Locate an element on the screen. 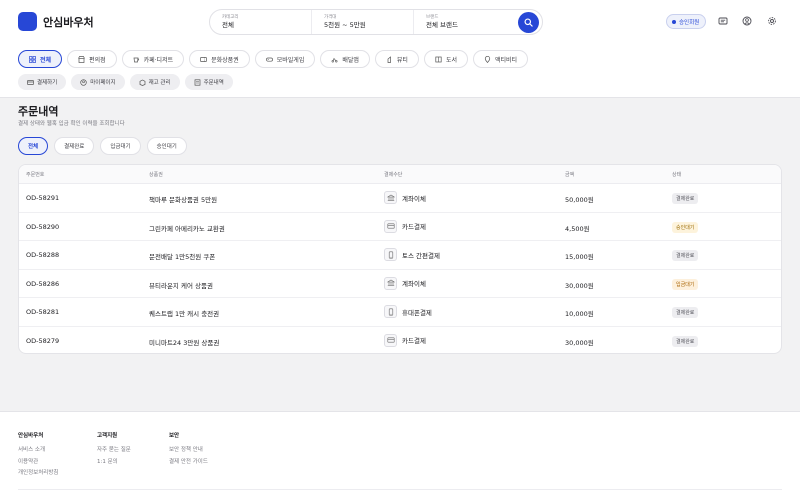 The width and height of the screenshot is (800, 500). footer-link-privacy: 개인정보처리방침 is located at coordinates (38, 474).